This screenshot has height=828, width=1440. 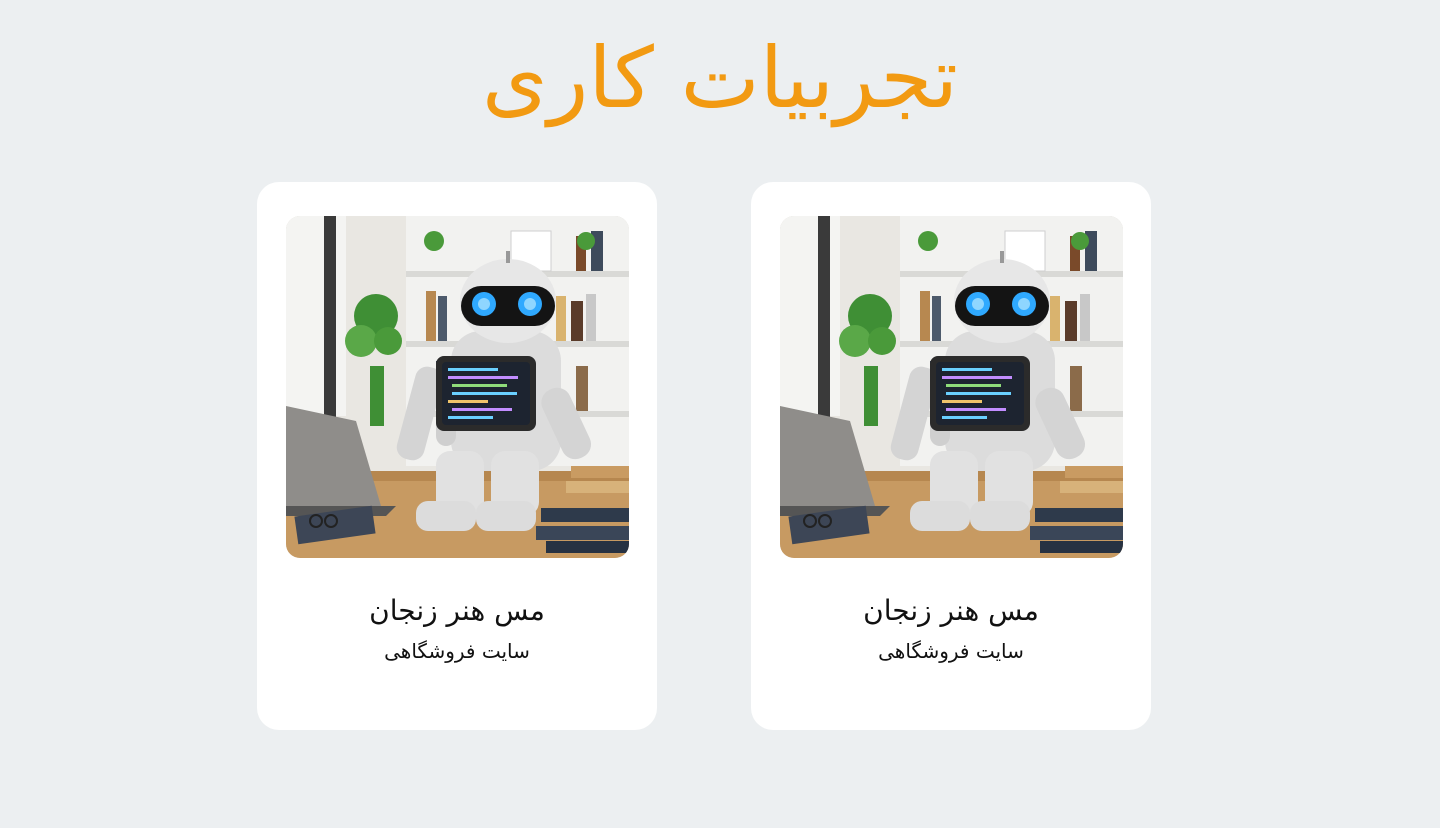 What do you see at coordinates (720, 78) in the screenshot?
I see `section-title: تجربیات کاری` at bounding box center [720, 78].